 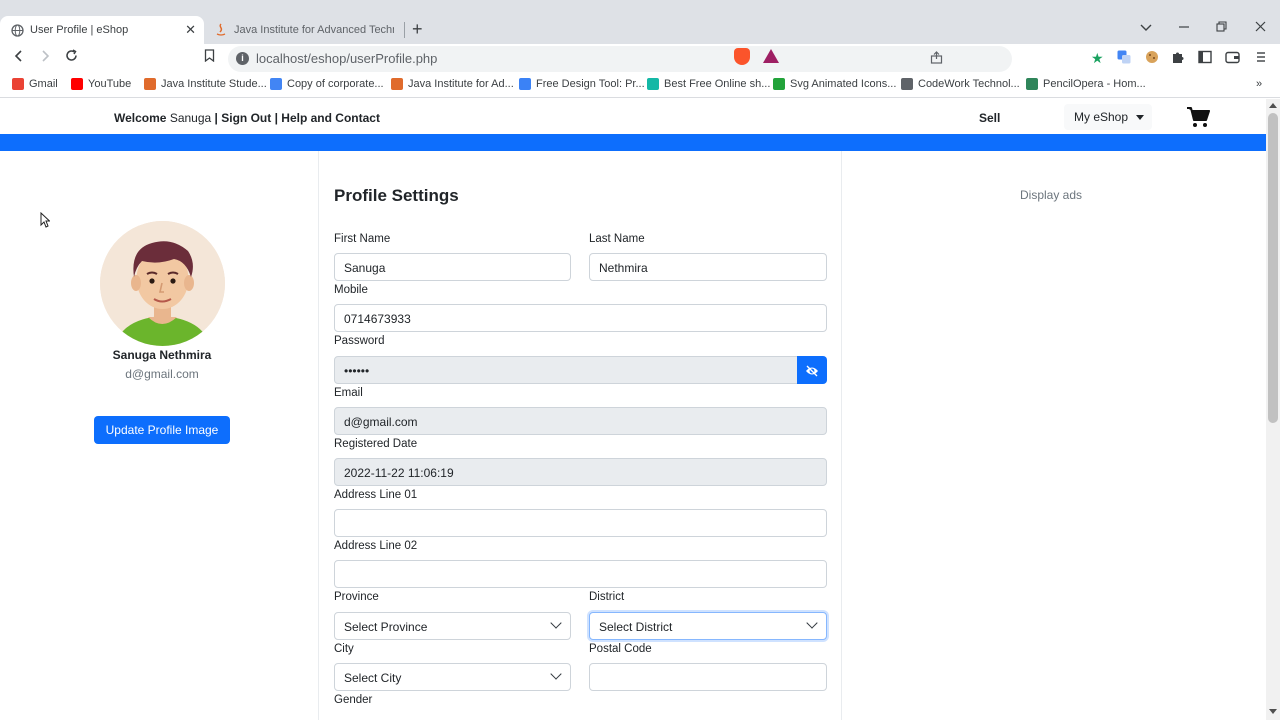 What do you see at coordinates (1273, 105) in the screenshot?
I see `scroll-up-icon` at bounding box center [1273, 105].